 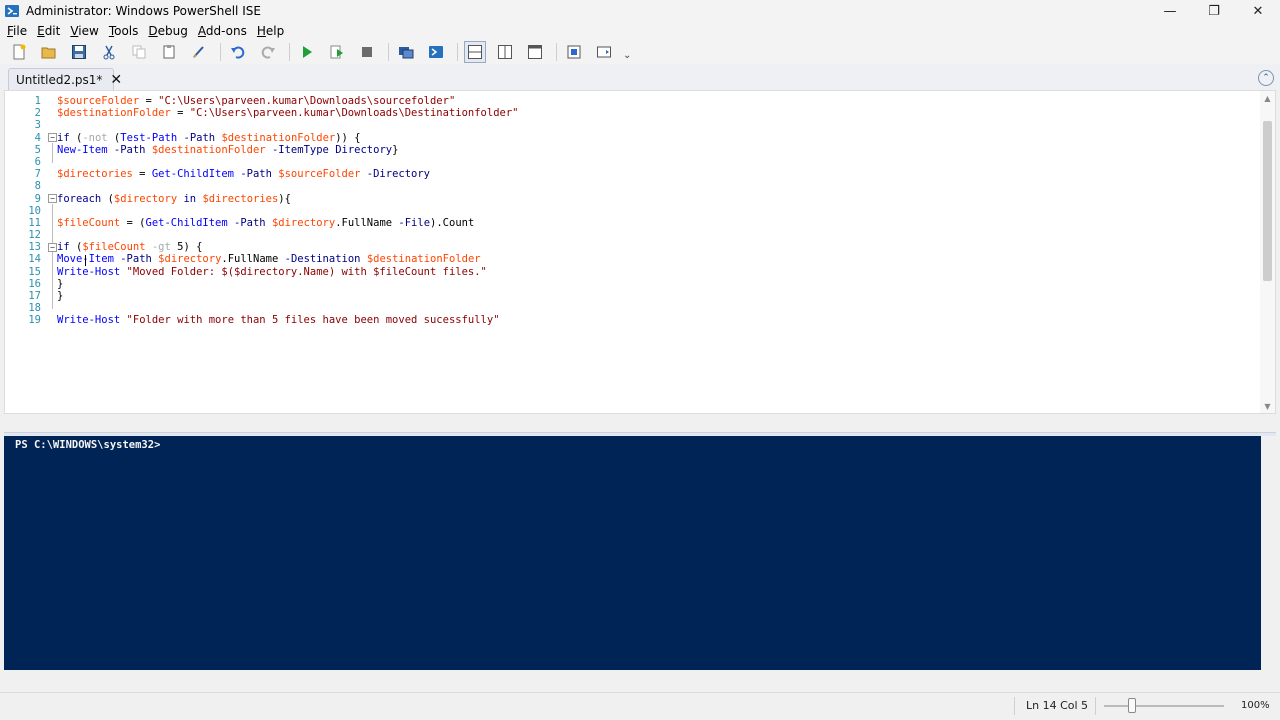 I want to click on close-window-button: ✕, so click(x=1258, y=11).